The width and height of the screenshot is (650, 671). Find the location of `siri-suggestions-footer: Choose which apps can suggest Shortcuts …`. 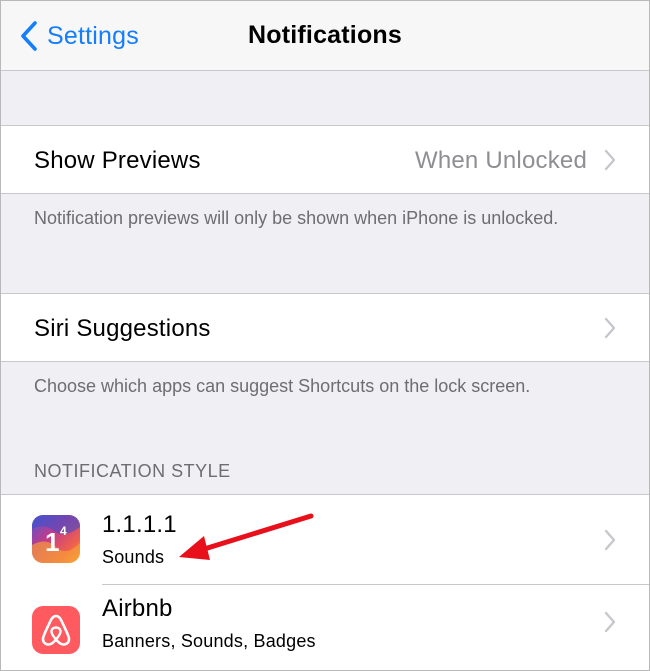

siri-suggestions-footer: Choose which apps can suggest Shortcuts … is located at coordinates (282, 386).